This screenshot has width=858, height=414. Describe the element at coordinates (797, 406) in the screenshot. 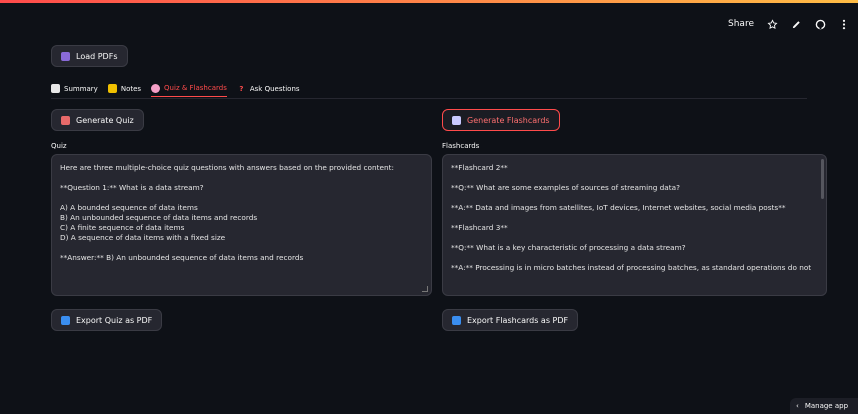

I see `chevron-left-icon: ‹` at that location.